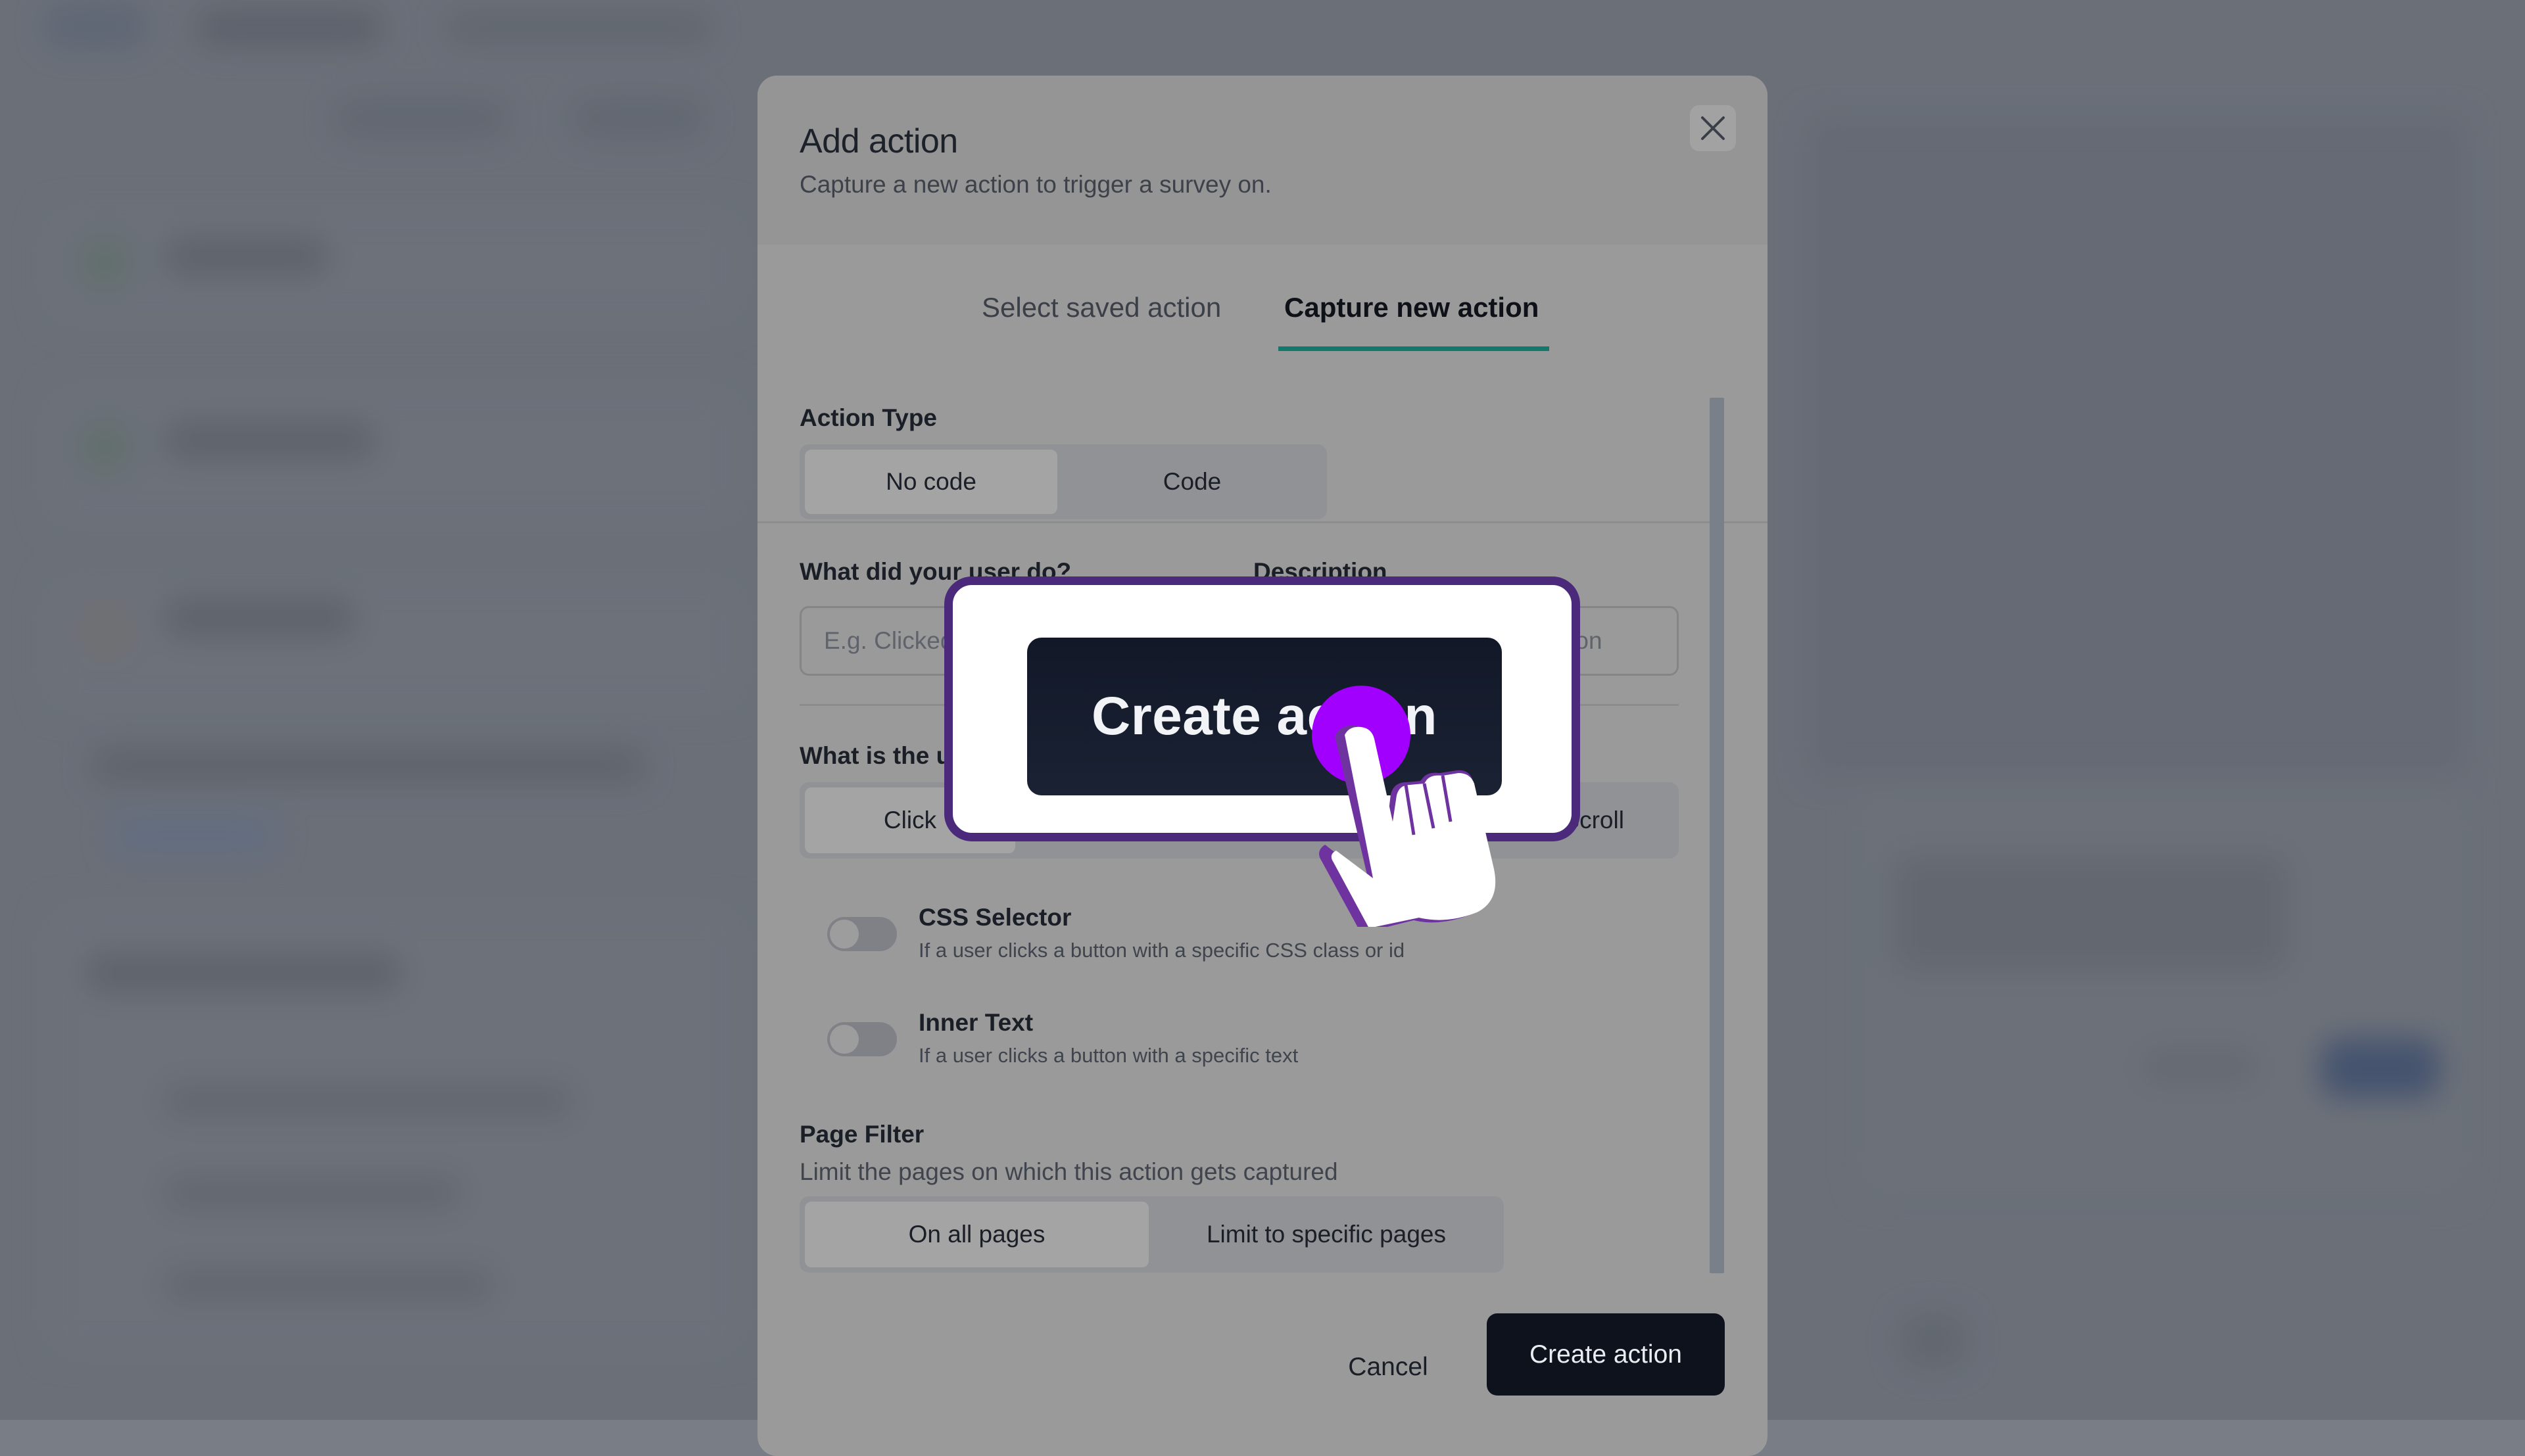 Image resolution: width=2525 pixels, height=1456 pixels. I want to click on close-button, so click(1713, 128).